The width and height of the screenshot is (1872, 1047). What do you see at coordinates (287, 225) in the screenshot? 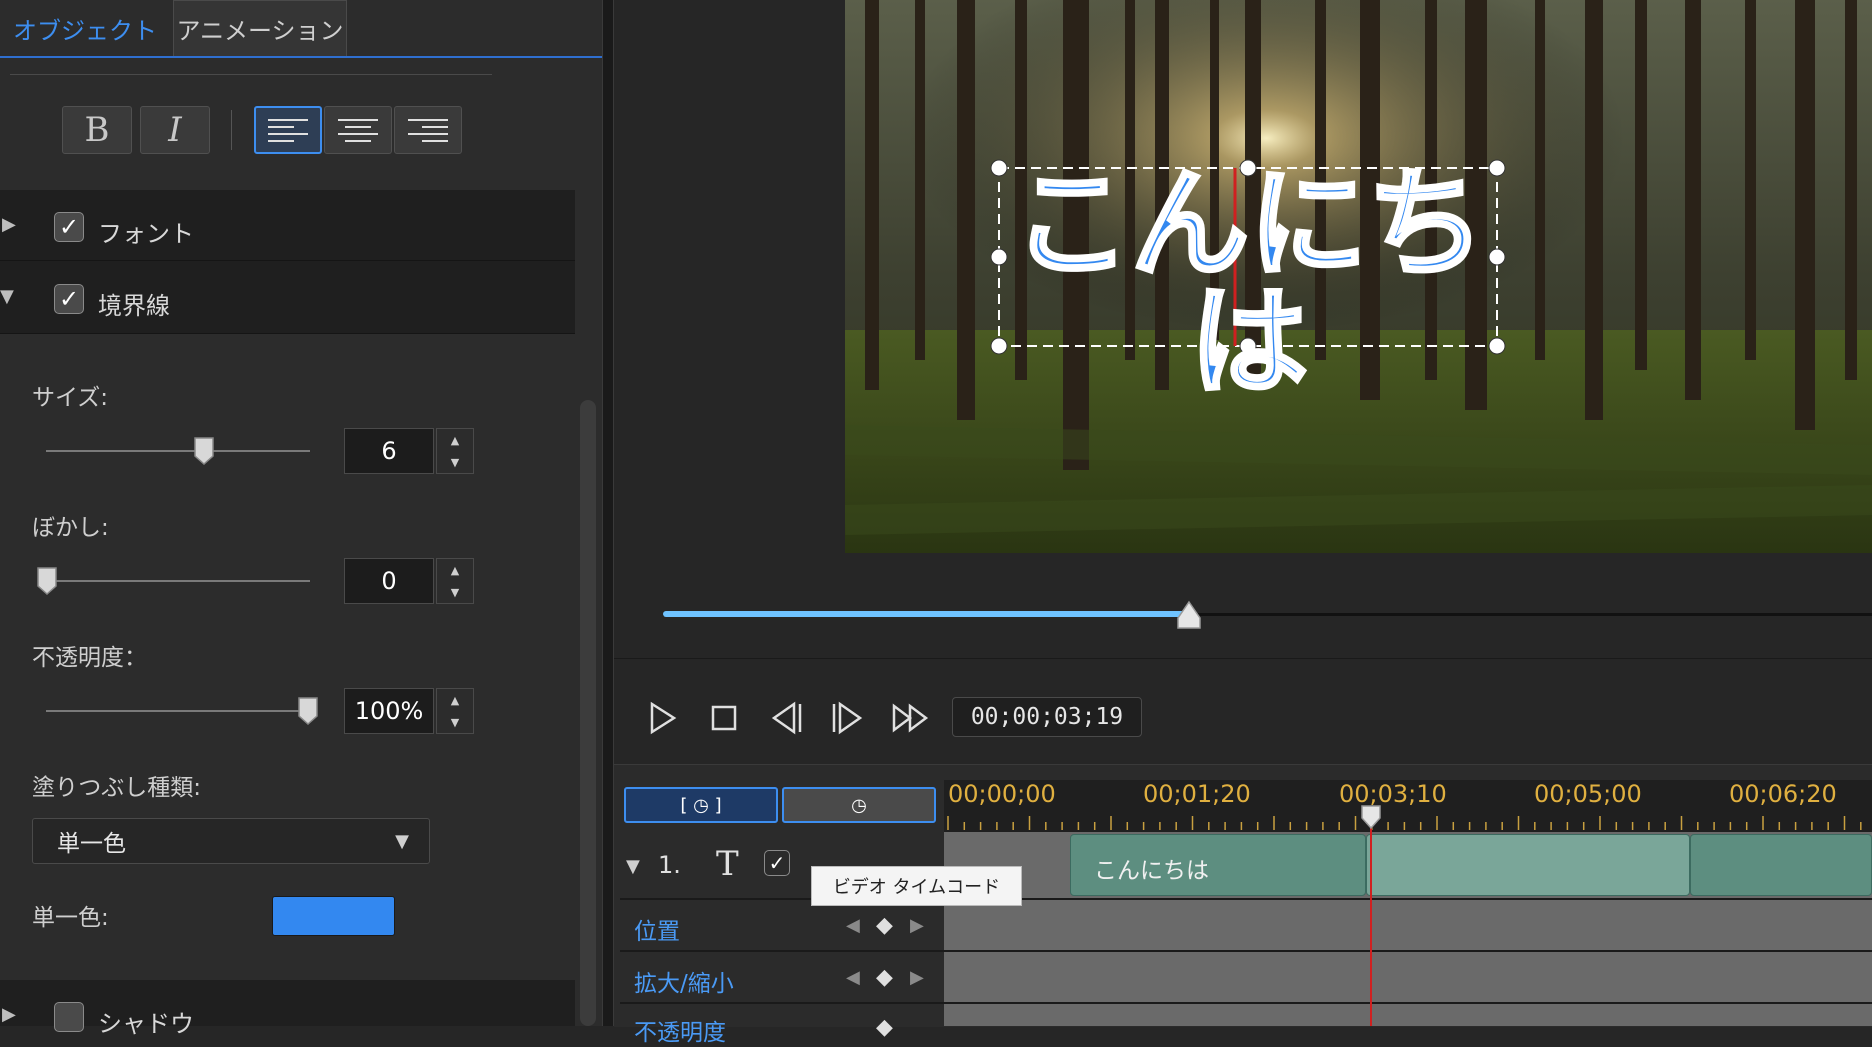
I see `section-font` at bounding box center [287, 225].